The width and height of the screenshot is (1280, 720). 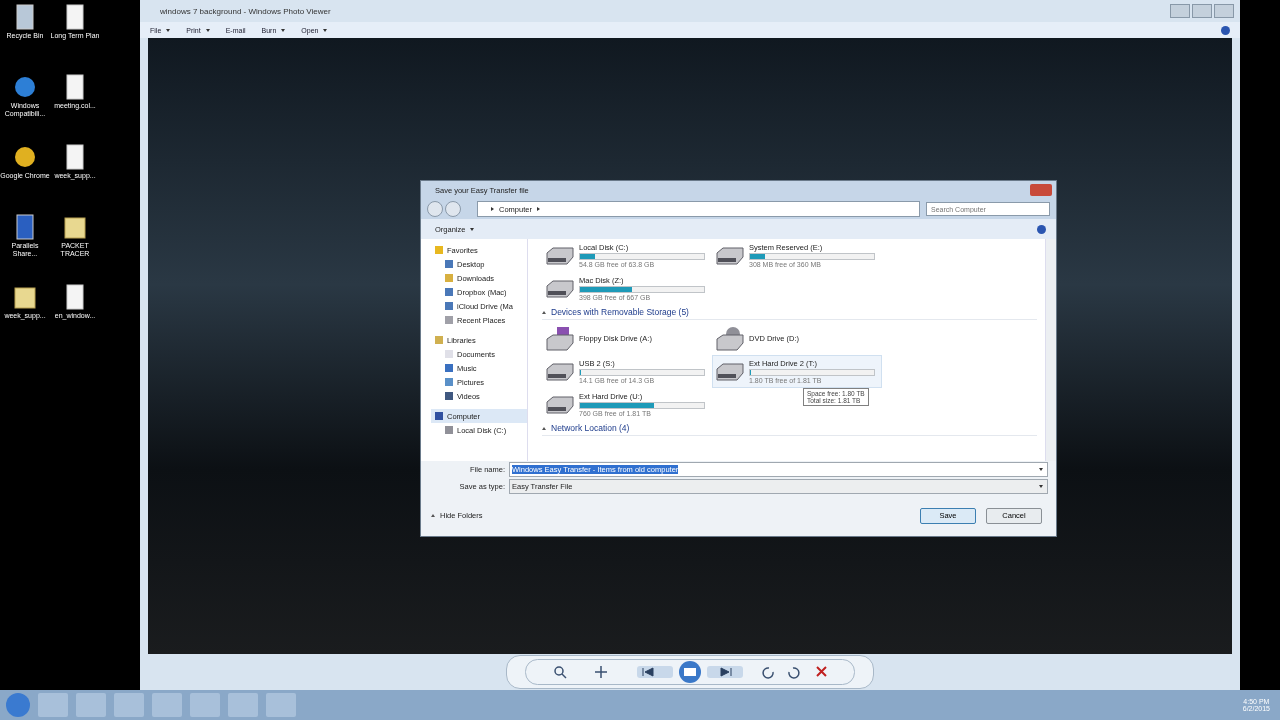 I want to click on playback-controls-drawing, so click(x=690, y=672).